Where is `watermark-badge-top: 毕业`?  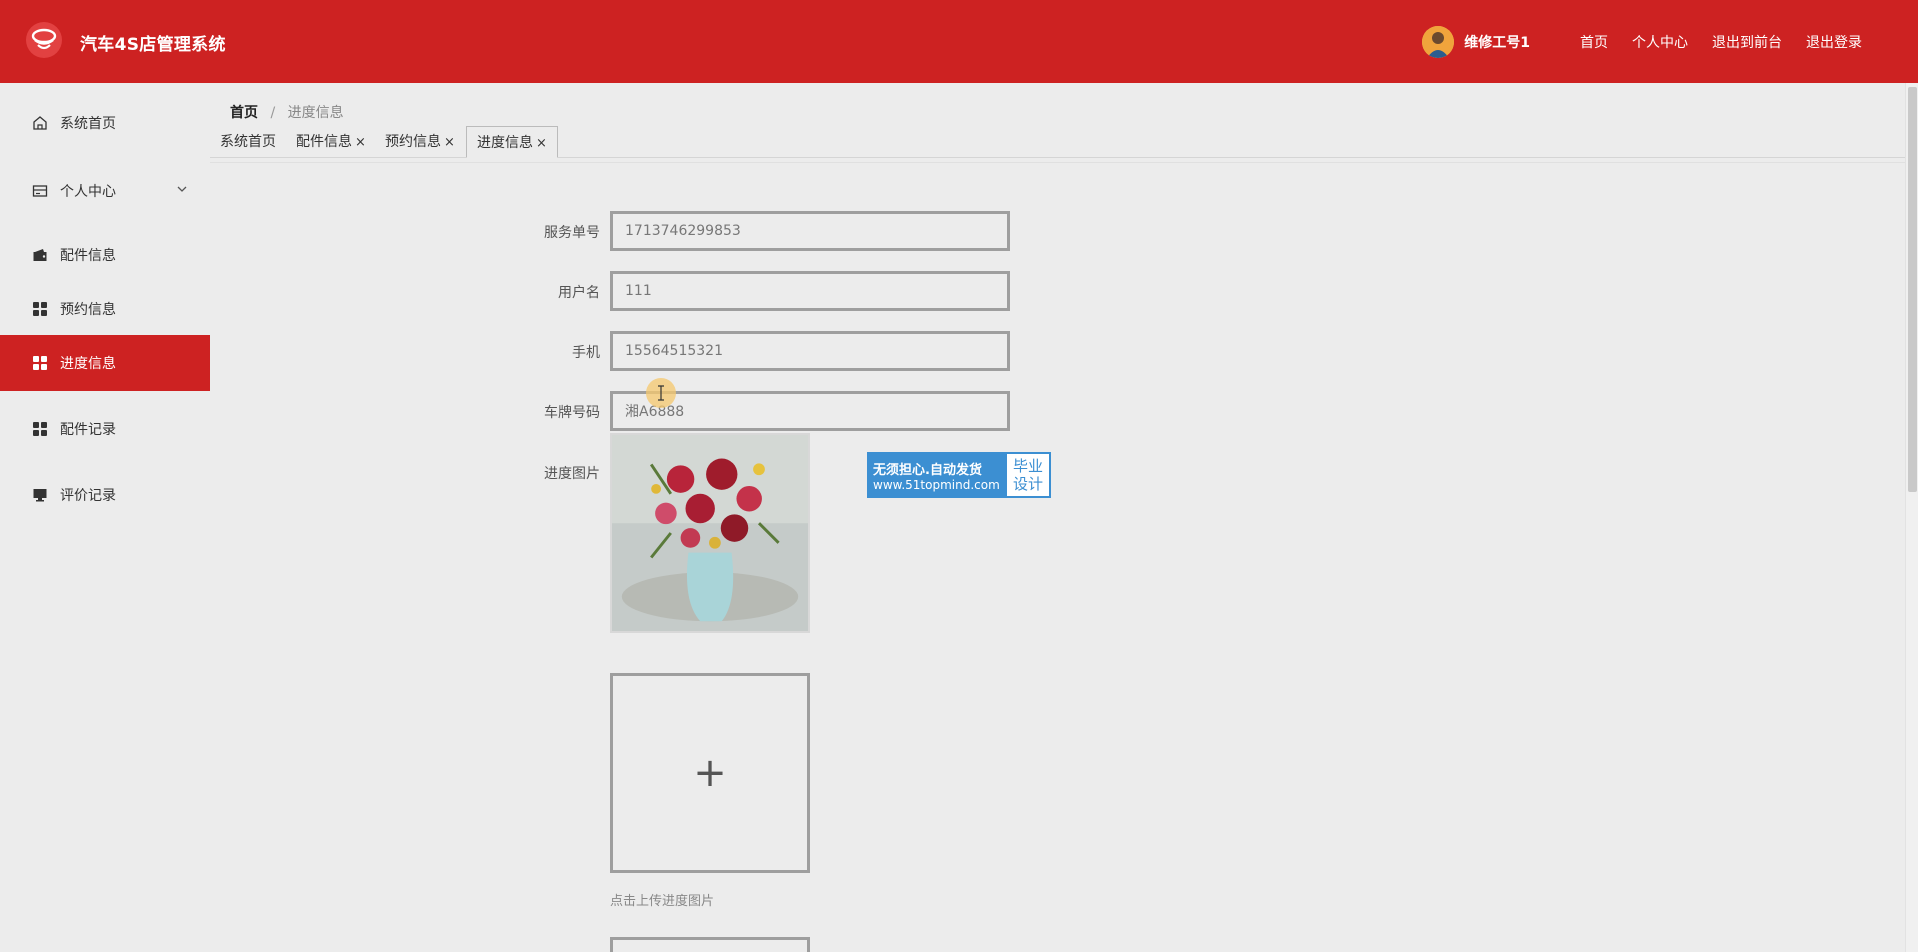
watermark-badge-top: 毕业 is located at coordinates (1027, 466).